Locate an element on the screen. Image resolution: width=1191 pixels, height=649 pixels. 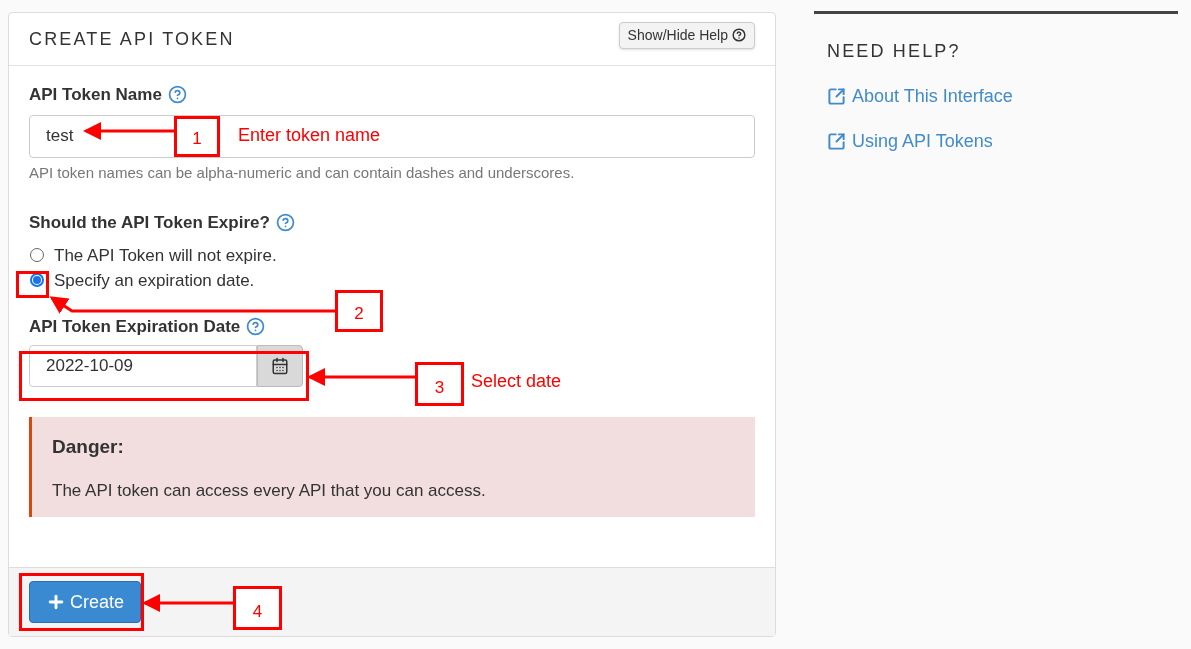
alert-text: The API token can access every API that you can access. is located at coordinates (269, 490).